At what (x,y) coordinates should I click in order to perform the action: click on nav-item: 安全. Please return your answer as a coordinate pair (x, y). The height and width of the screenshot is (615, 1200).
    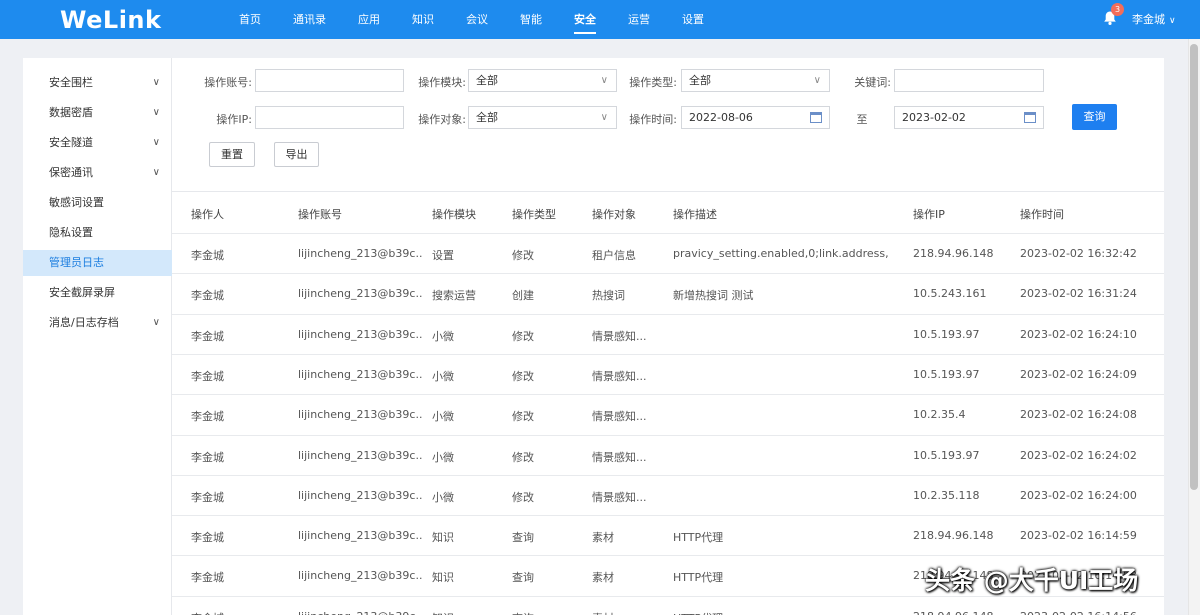
    Looking at the image, I should click on (585, 19).